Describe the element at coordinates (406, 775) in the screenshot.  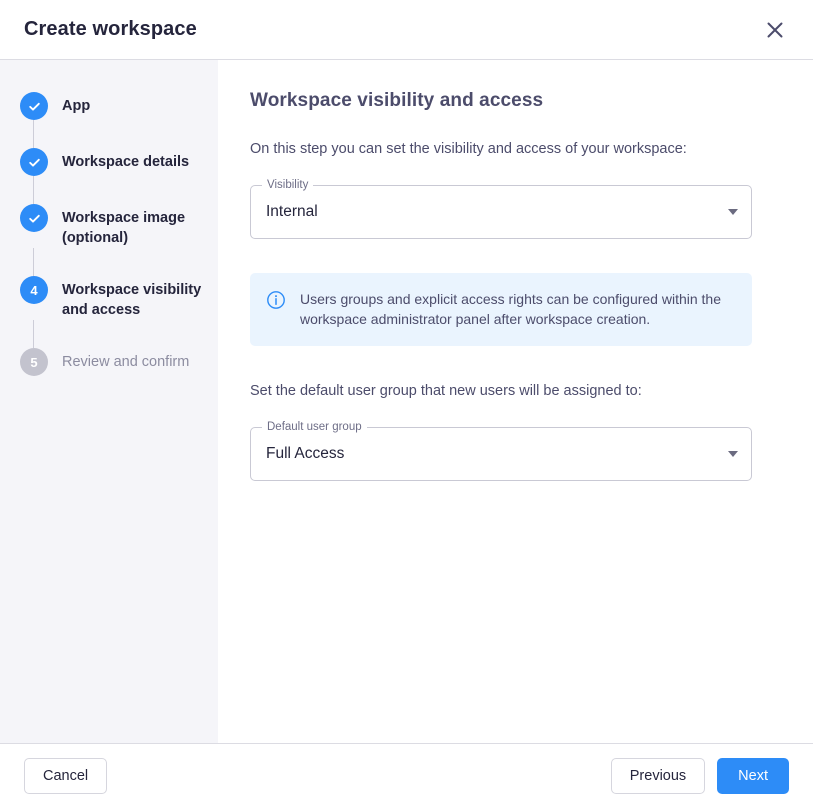
I see `dialog-footer: Cancel Previous Next` at that location.